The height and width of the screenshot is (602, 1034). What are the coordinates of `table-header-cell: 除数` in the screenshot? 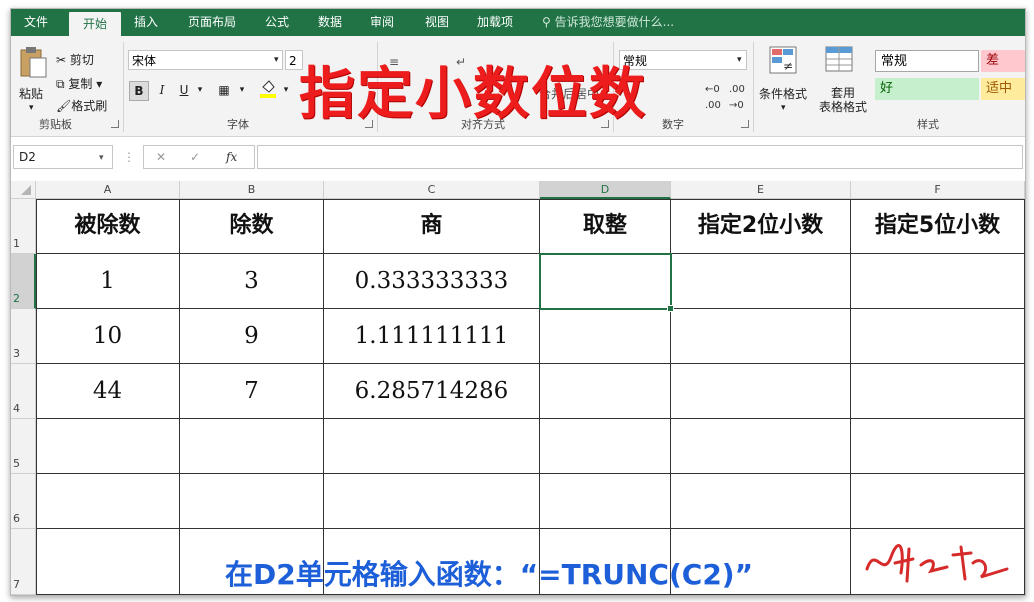 It's located at (252, 226).